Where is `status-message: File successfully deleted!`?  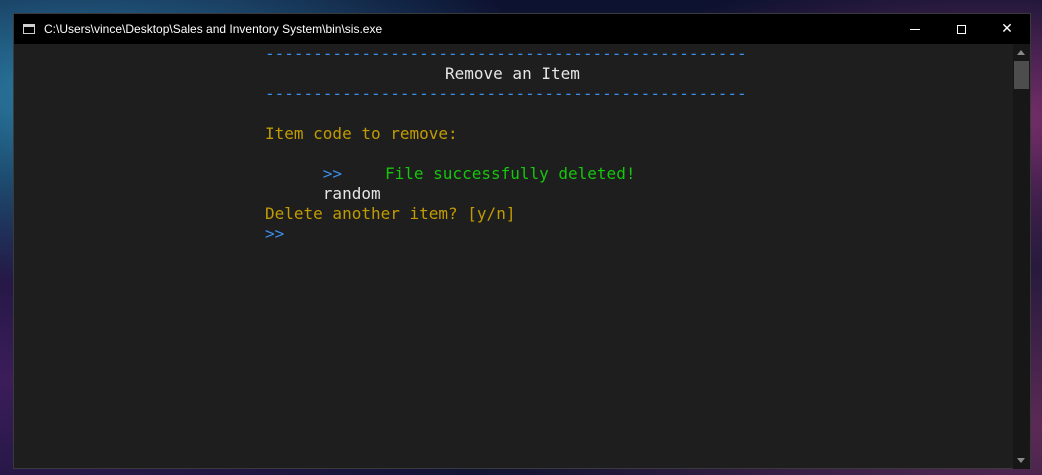 status-message: File successfully deleted! is located at coordinates (510, 173).